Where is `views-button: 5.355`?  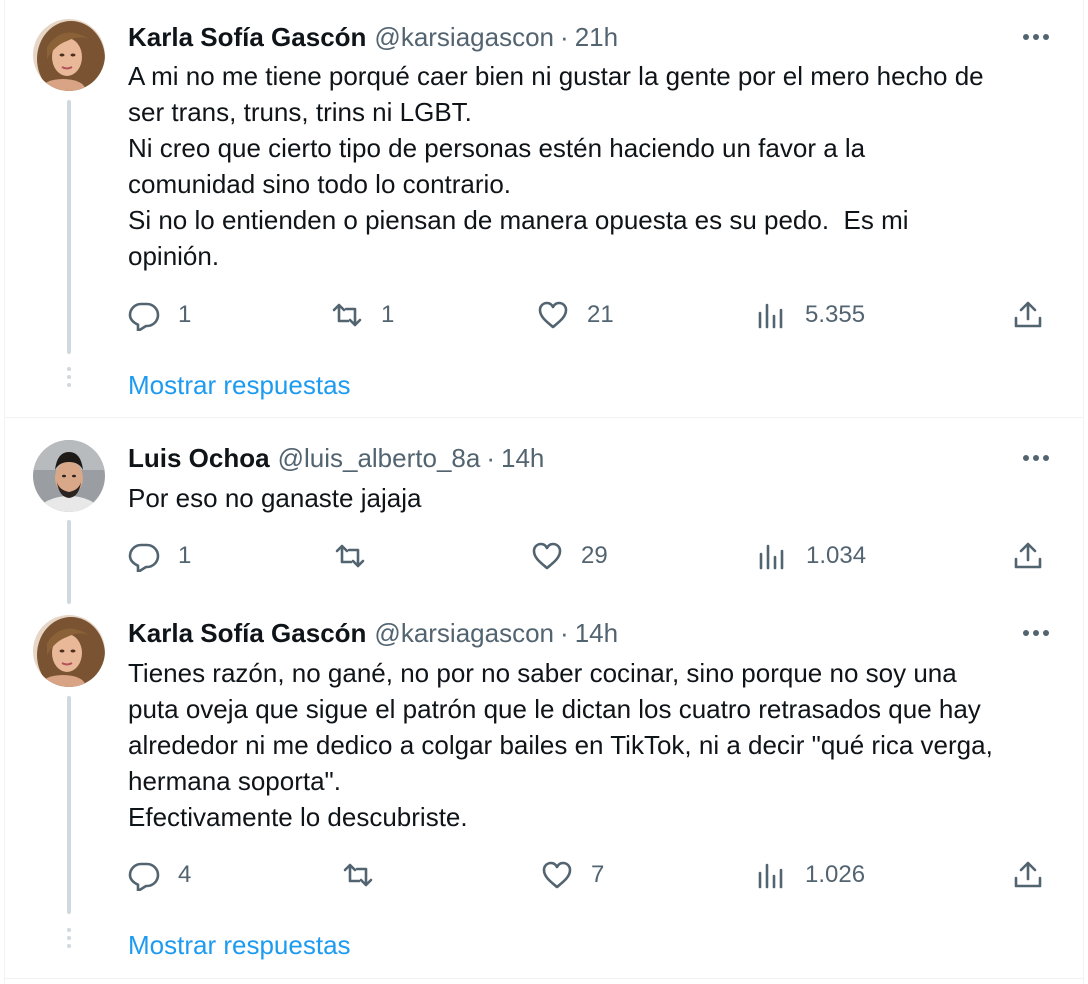 views-button: 5.355 is located at coordinates (810, 315).